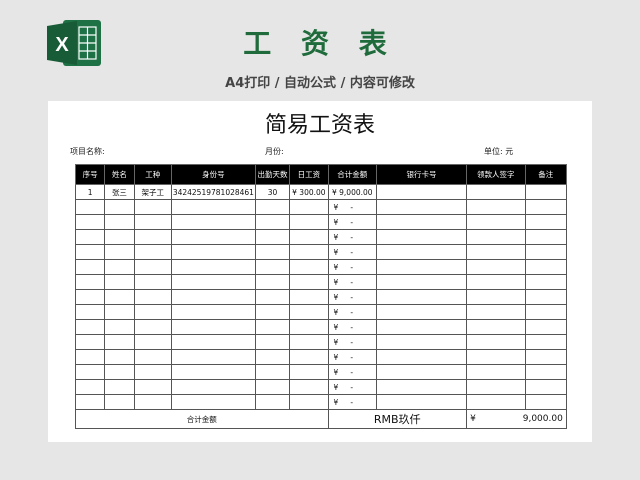 Image resolution: width=640 pixels, height=480 pixels. I want to click on cell-index: 1, so click(90, 192).